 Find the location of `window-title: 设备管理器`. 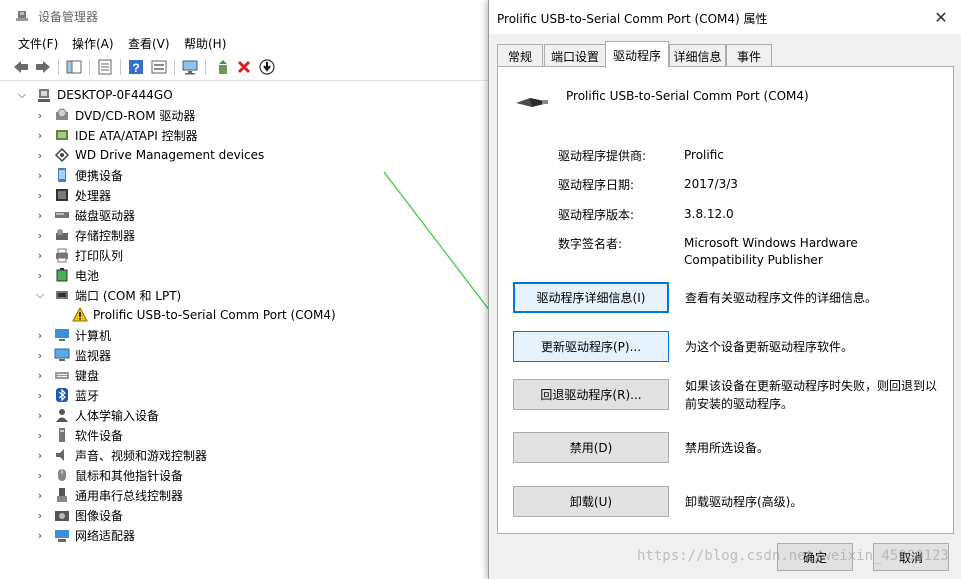

window-title: 设备管理器 is located at coordinates (68, 17).